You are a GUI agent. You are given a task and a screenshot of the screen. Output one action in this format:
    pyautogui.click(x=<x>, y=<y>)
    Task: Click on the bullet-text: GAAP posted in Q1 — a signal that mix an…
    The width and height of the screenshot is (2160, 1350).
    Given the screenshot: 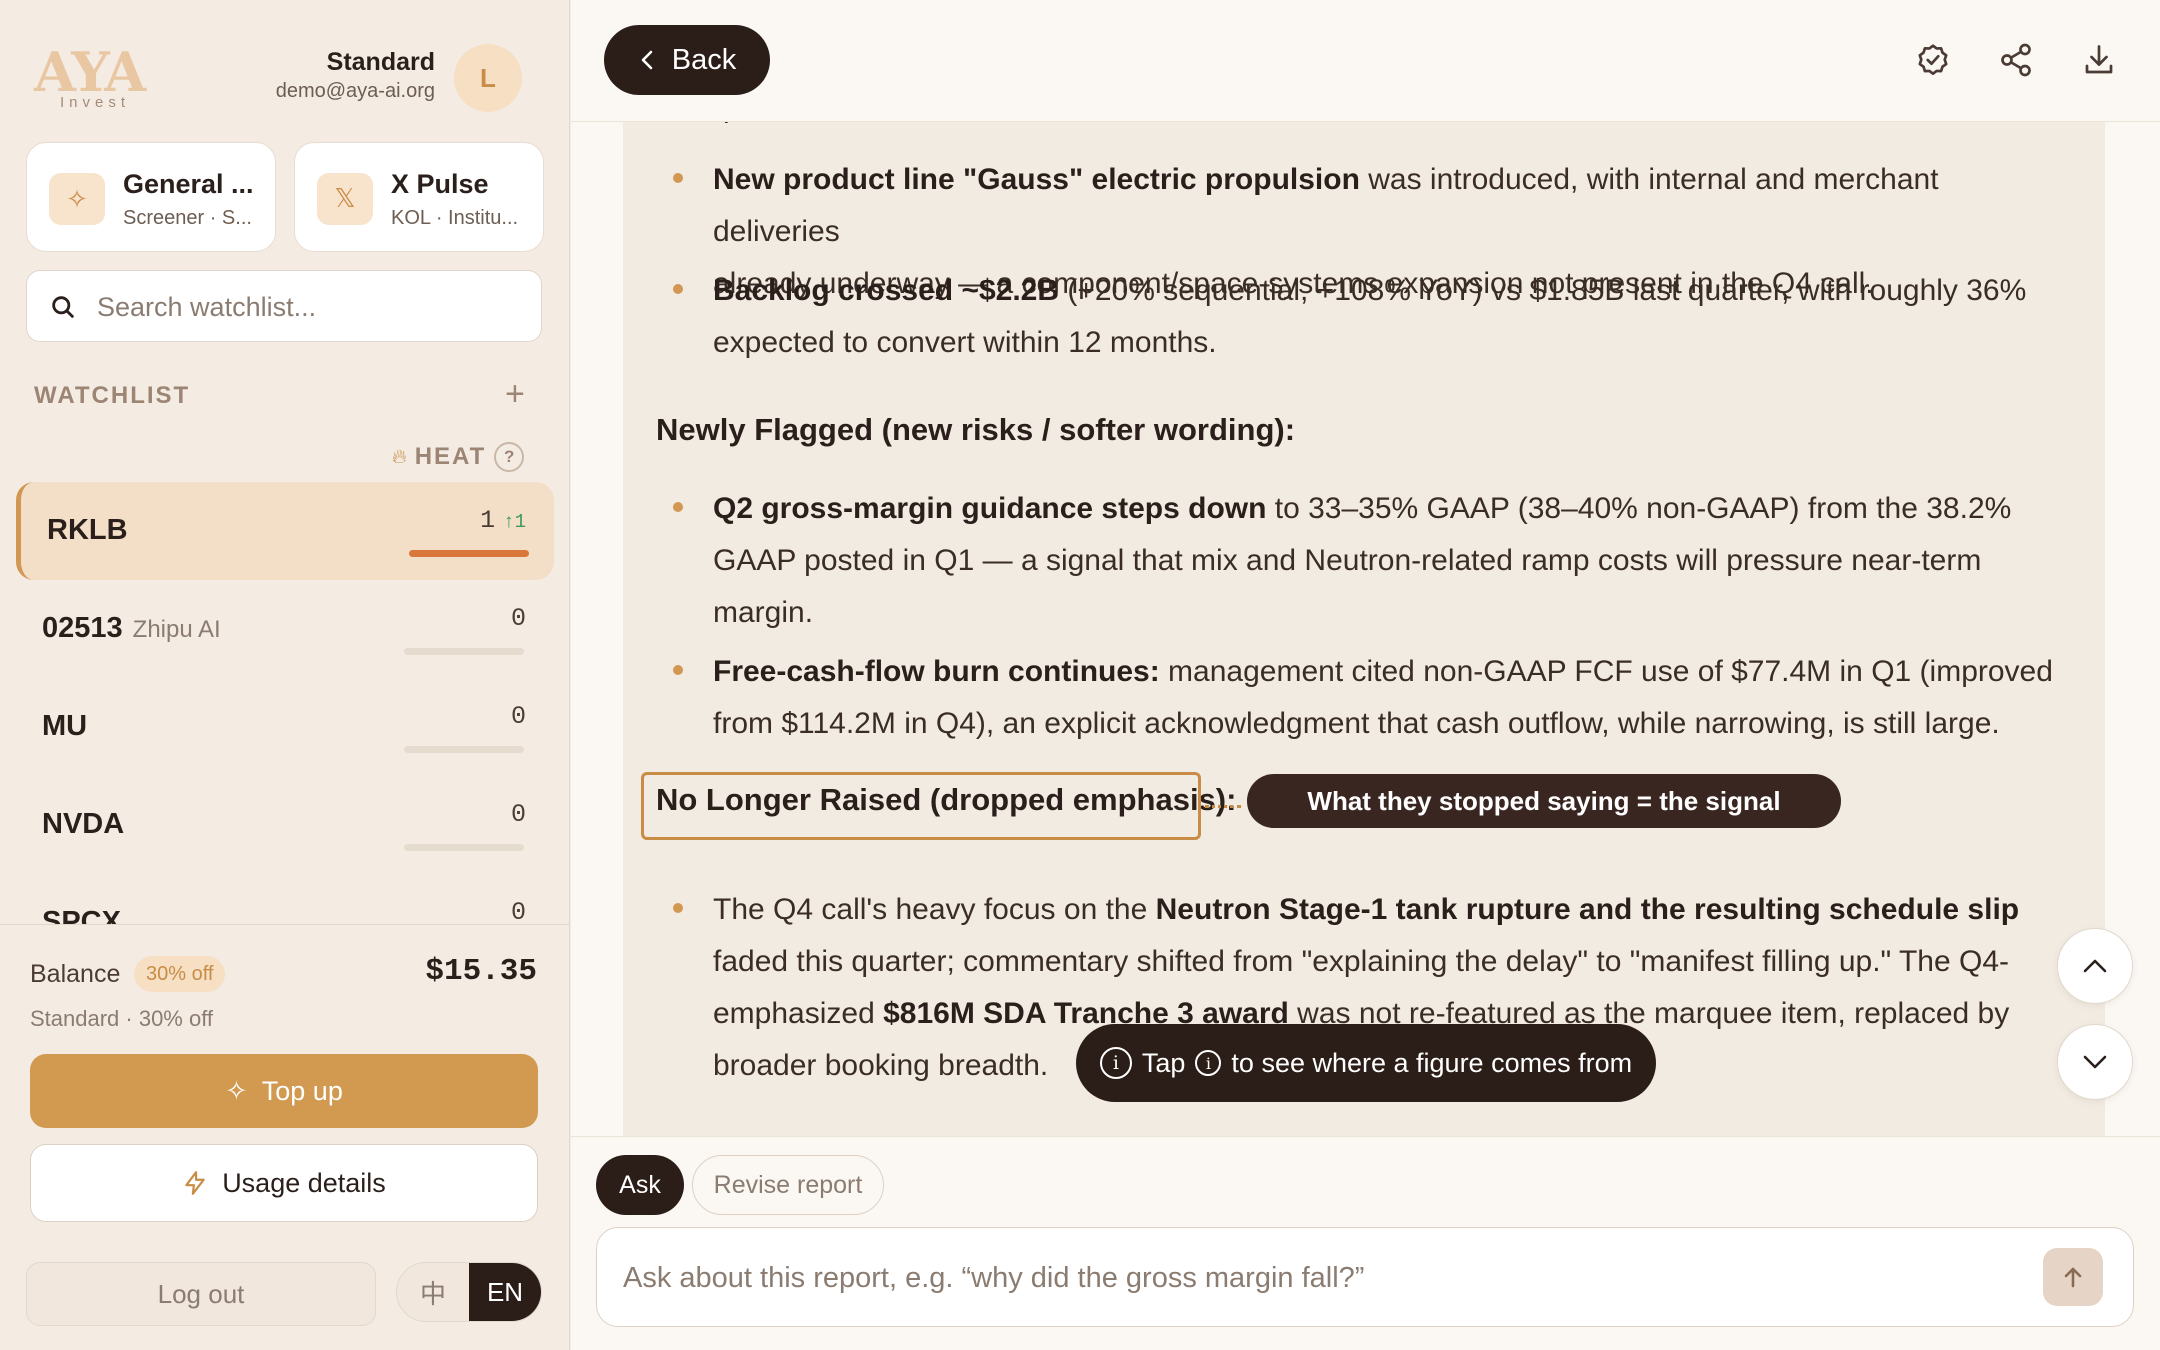 What is the action you would take?
    pyautogui.click(x=1347, y=560)
    